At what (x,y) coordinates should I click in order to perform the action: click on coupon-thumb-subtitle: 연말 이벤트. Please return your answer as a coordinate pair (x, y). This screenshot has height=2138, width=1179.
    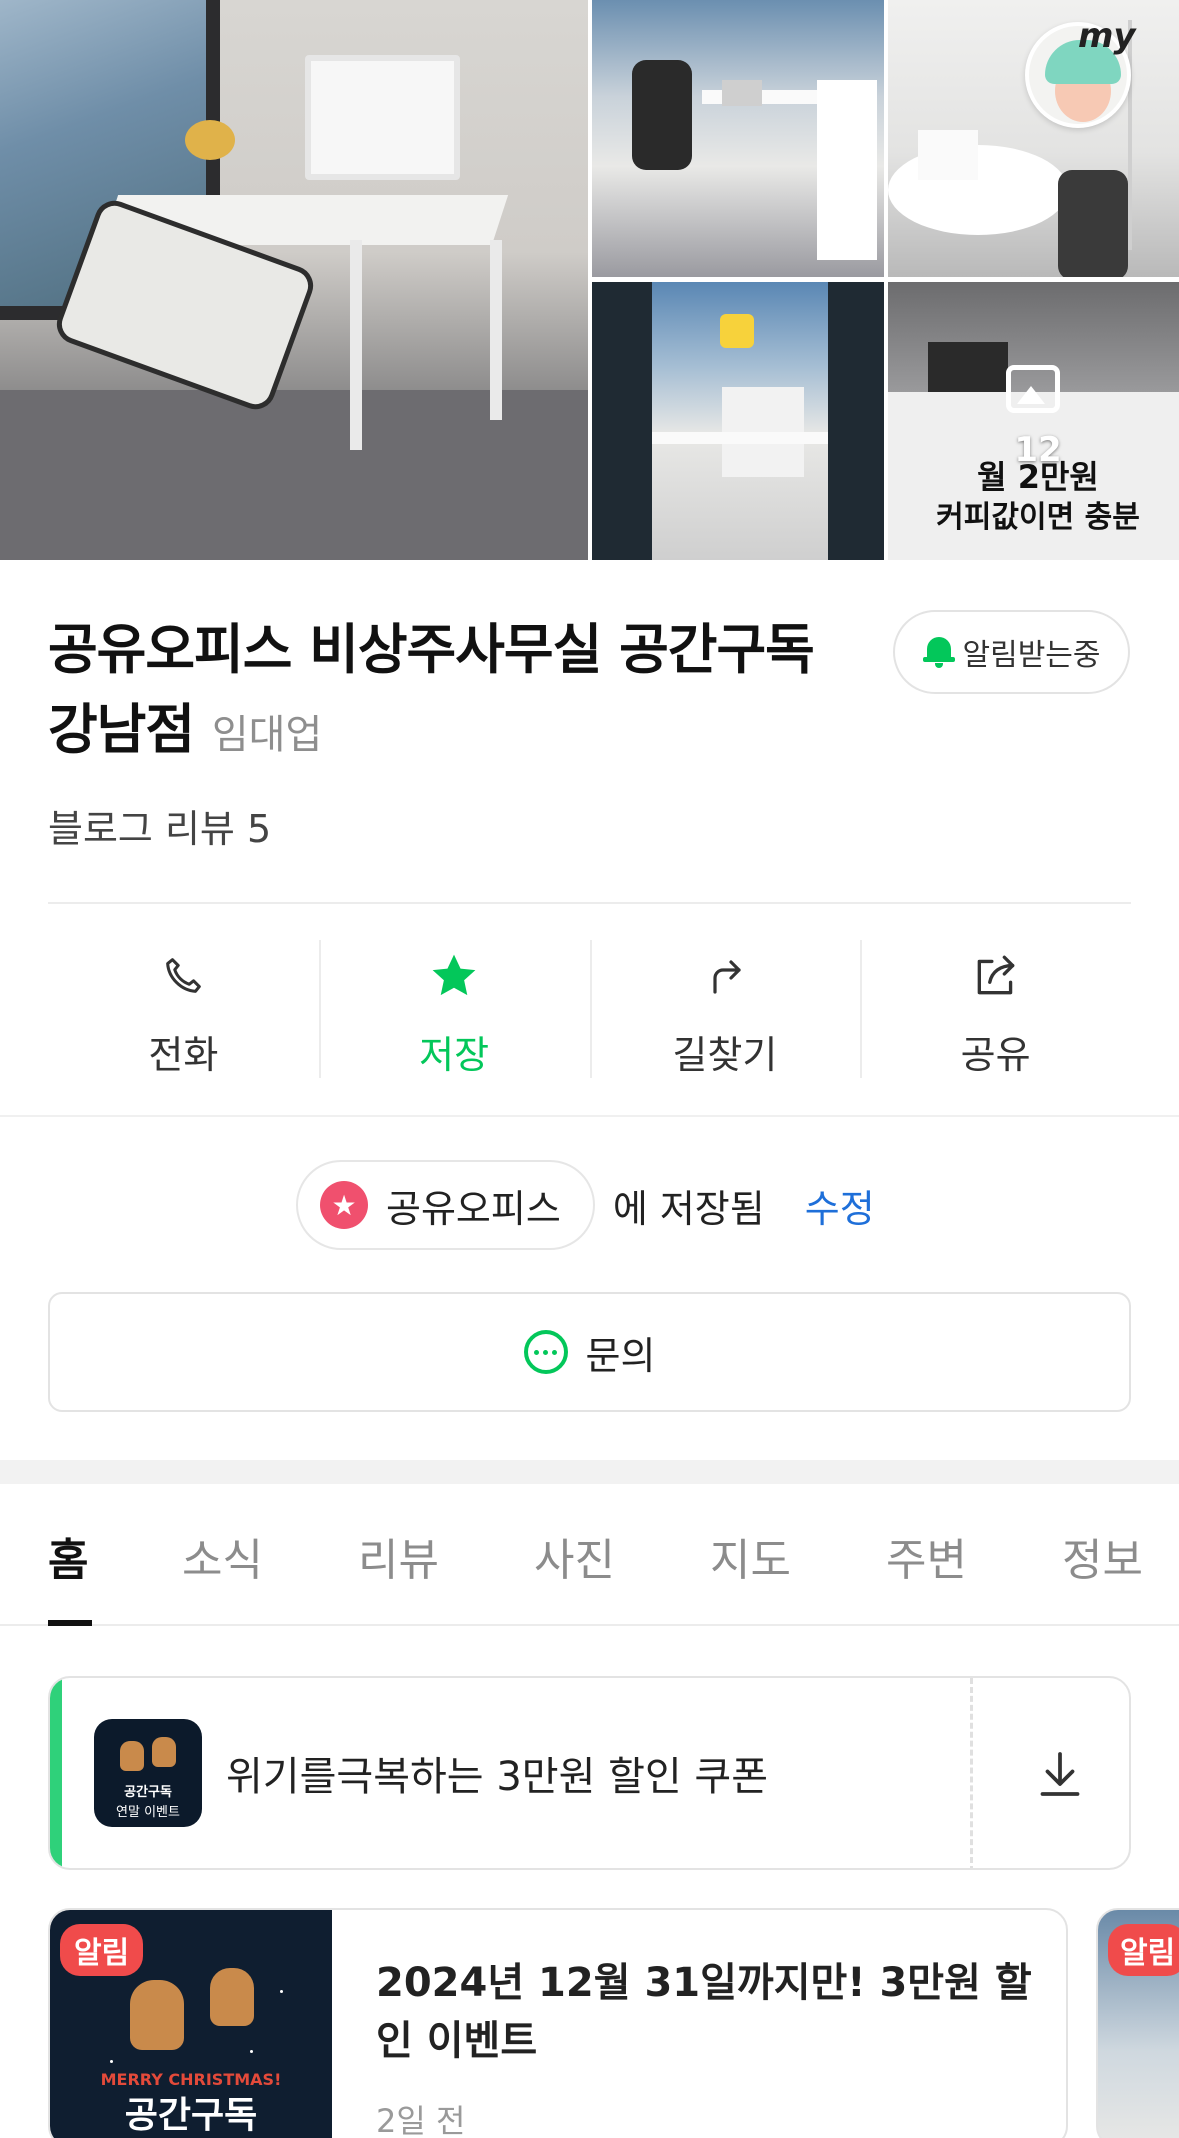
    Looking at the image, I should click on (148, 1812).